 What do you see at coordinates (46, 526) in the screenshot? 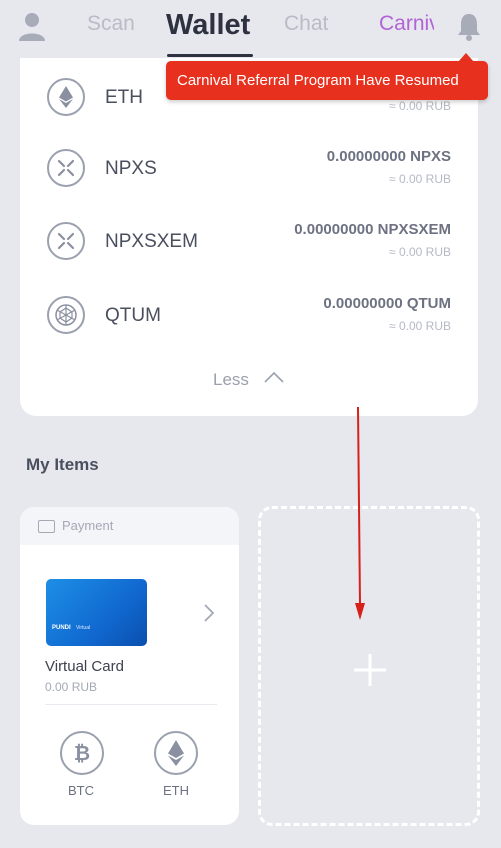
I see `payment-icon` at bounding box center [46, 526].